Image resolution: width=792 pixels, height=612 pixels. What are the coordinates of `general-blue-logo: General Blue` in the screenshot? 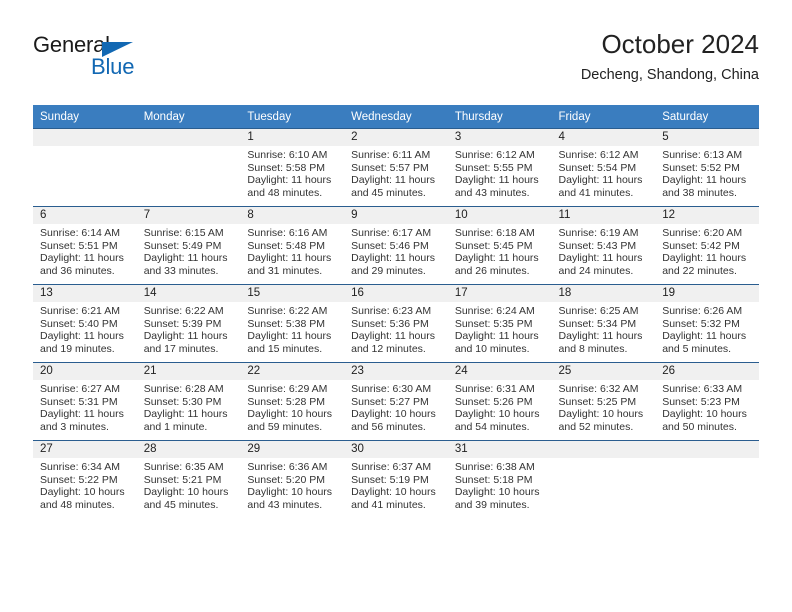 It's located at (133, 62).